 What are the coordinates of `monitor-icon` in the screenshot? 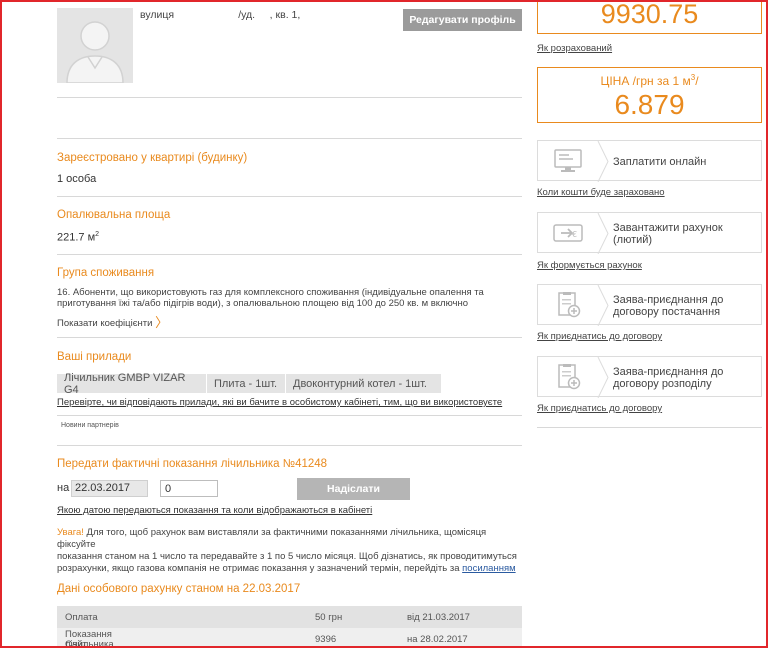 It's located at (568, 160).